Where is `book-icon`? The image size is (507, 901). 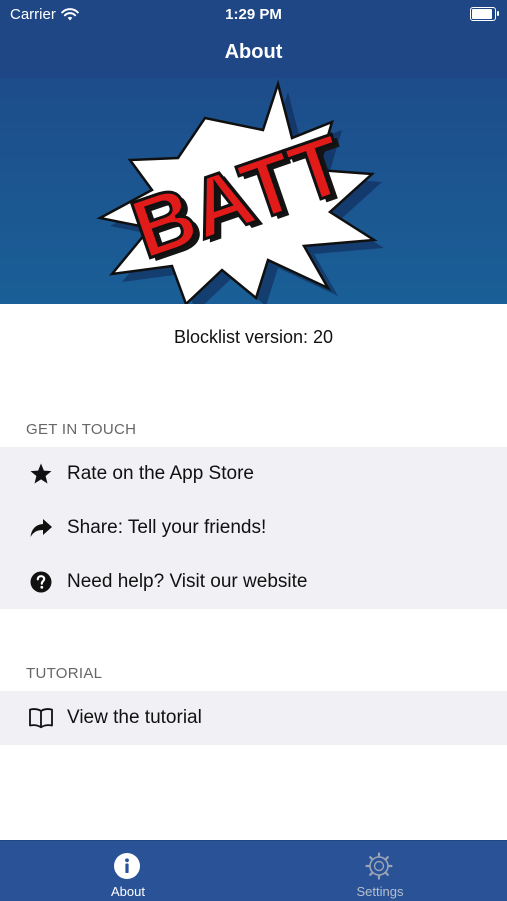
book-icon is located at coordinates (41, 718).